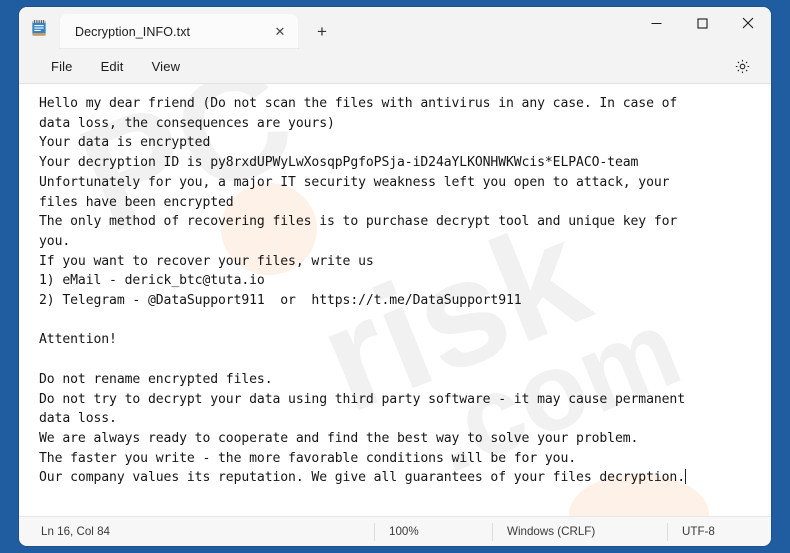 This screenshot has height=553, width=790. What do you see at coordinates (322, 31) in the screenshot?
I see `plus-icon: +` at bounding box center [322, 31].